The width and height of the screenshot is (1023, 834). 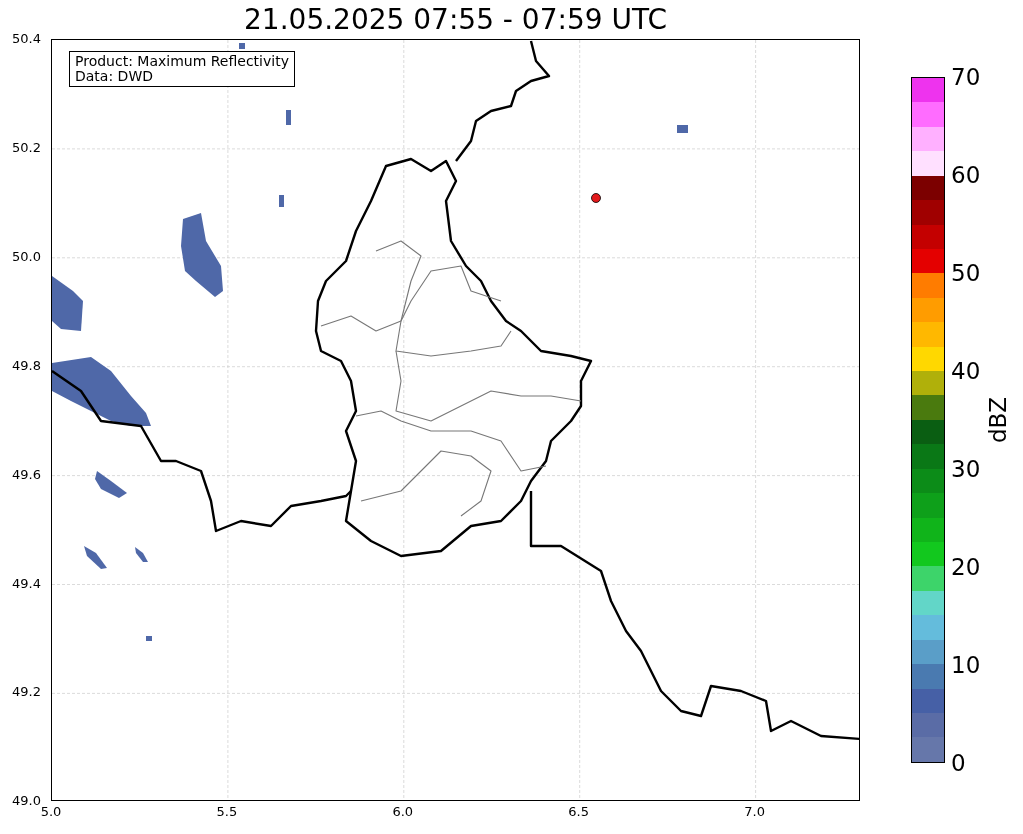 I want to click on axis-tick-label: 50.2, so click(x=26, y=147).